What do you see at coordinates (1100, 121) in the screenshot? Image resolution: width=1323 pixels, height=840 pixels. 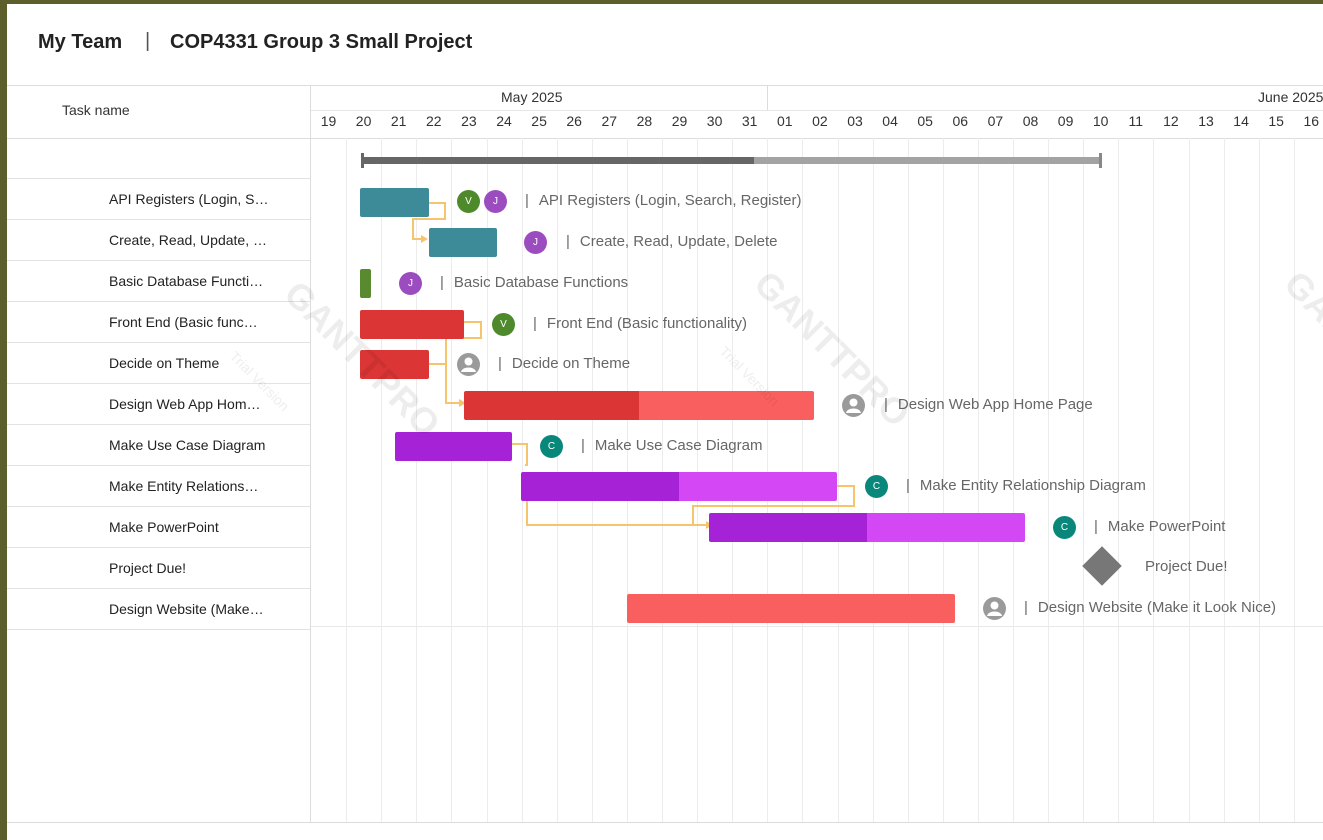 I see `day-label: 10` at bounding box center [1100, 121].